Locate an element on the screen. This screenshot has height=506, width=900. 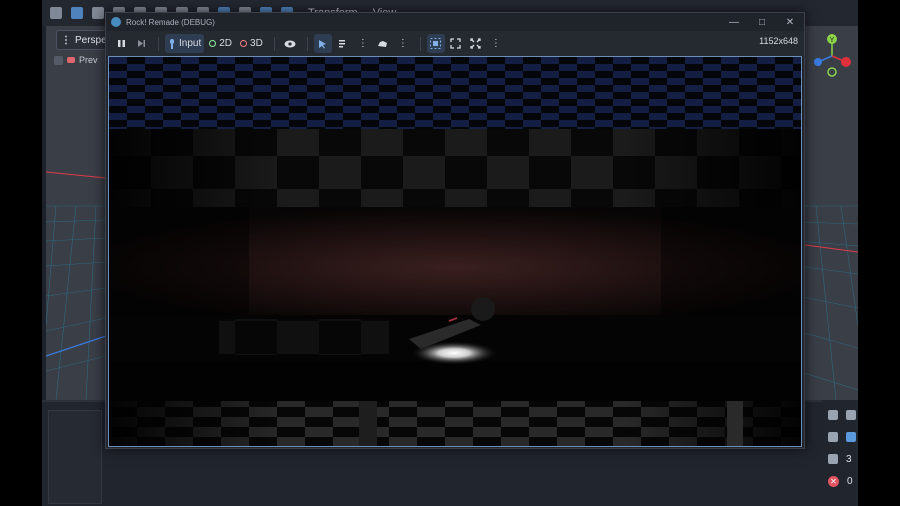
fullscreen-icon is located at coordinates (475, 43).